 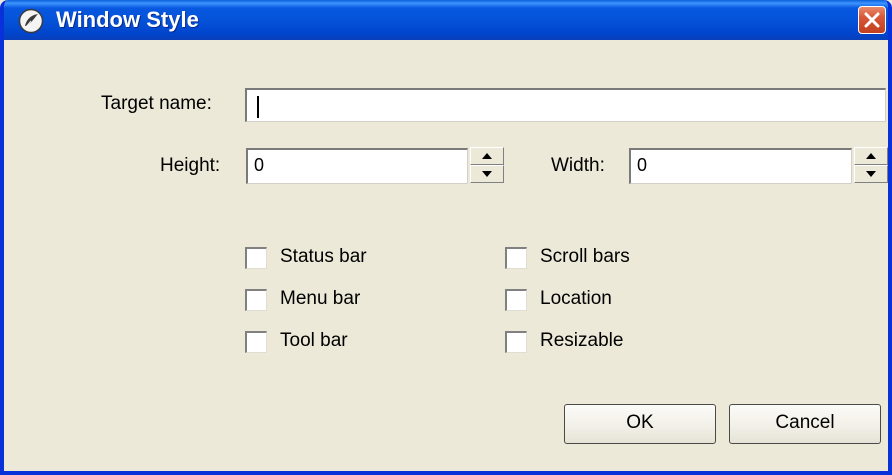 What do you see at coordinates (446, 20) in the screenshot?
I see `title-bar: Window Style` at bounding box center [446, 20].